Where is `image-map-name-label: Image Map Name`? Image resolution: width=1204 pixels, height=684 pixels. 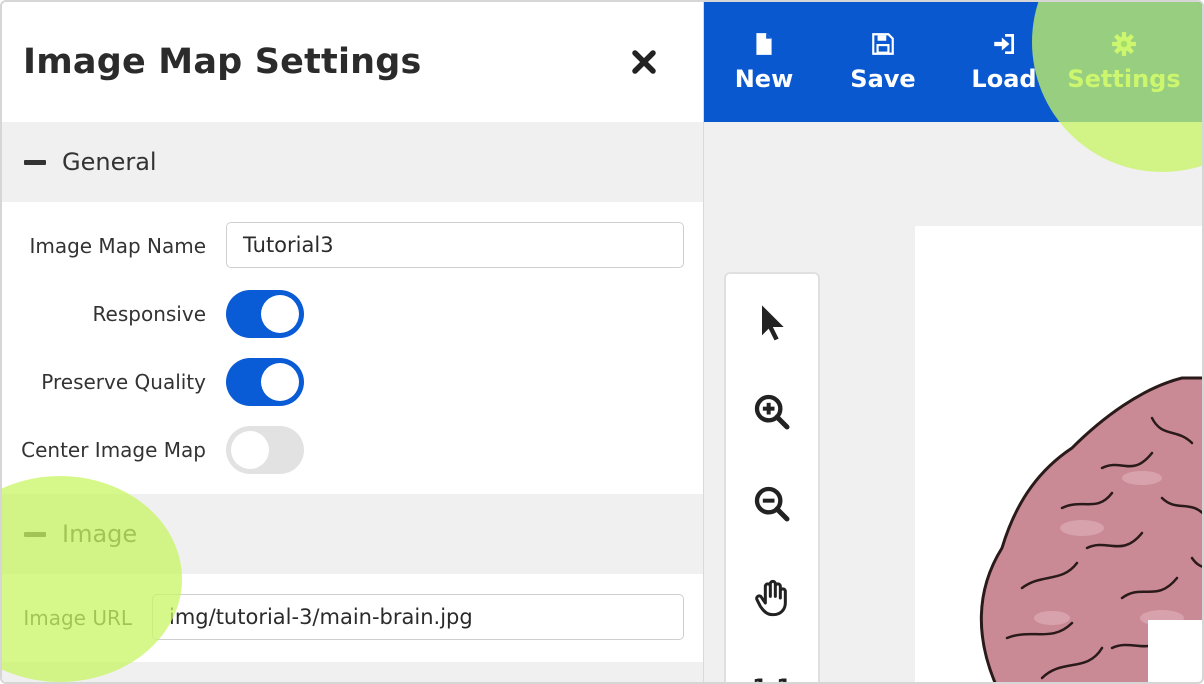
image-map-name-label: Image Map Name is located at coordinates (117, 246).